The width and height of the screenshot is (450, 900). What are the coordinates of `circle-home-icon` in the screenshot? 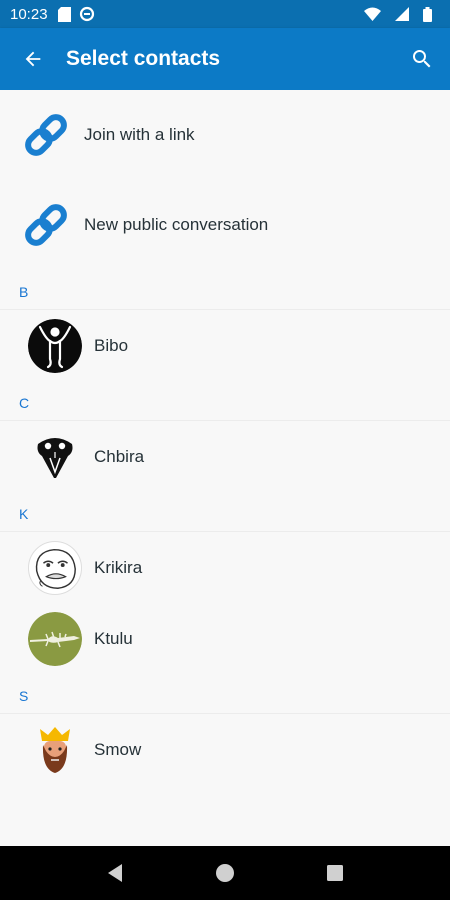 It's located at (225, 873).